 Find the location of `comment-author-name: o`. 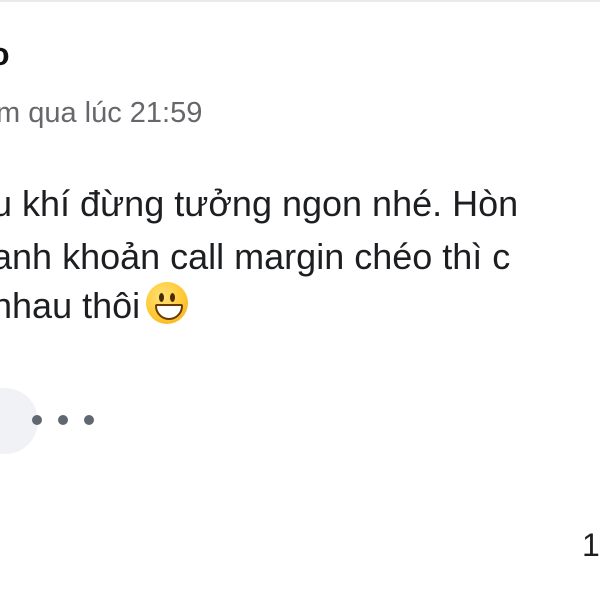

comment-author-name: o is located at coordinates (5, 54).